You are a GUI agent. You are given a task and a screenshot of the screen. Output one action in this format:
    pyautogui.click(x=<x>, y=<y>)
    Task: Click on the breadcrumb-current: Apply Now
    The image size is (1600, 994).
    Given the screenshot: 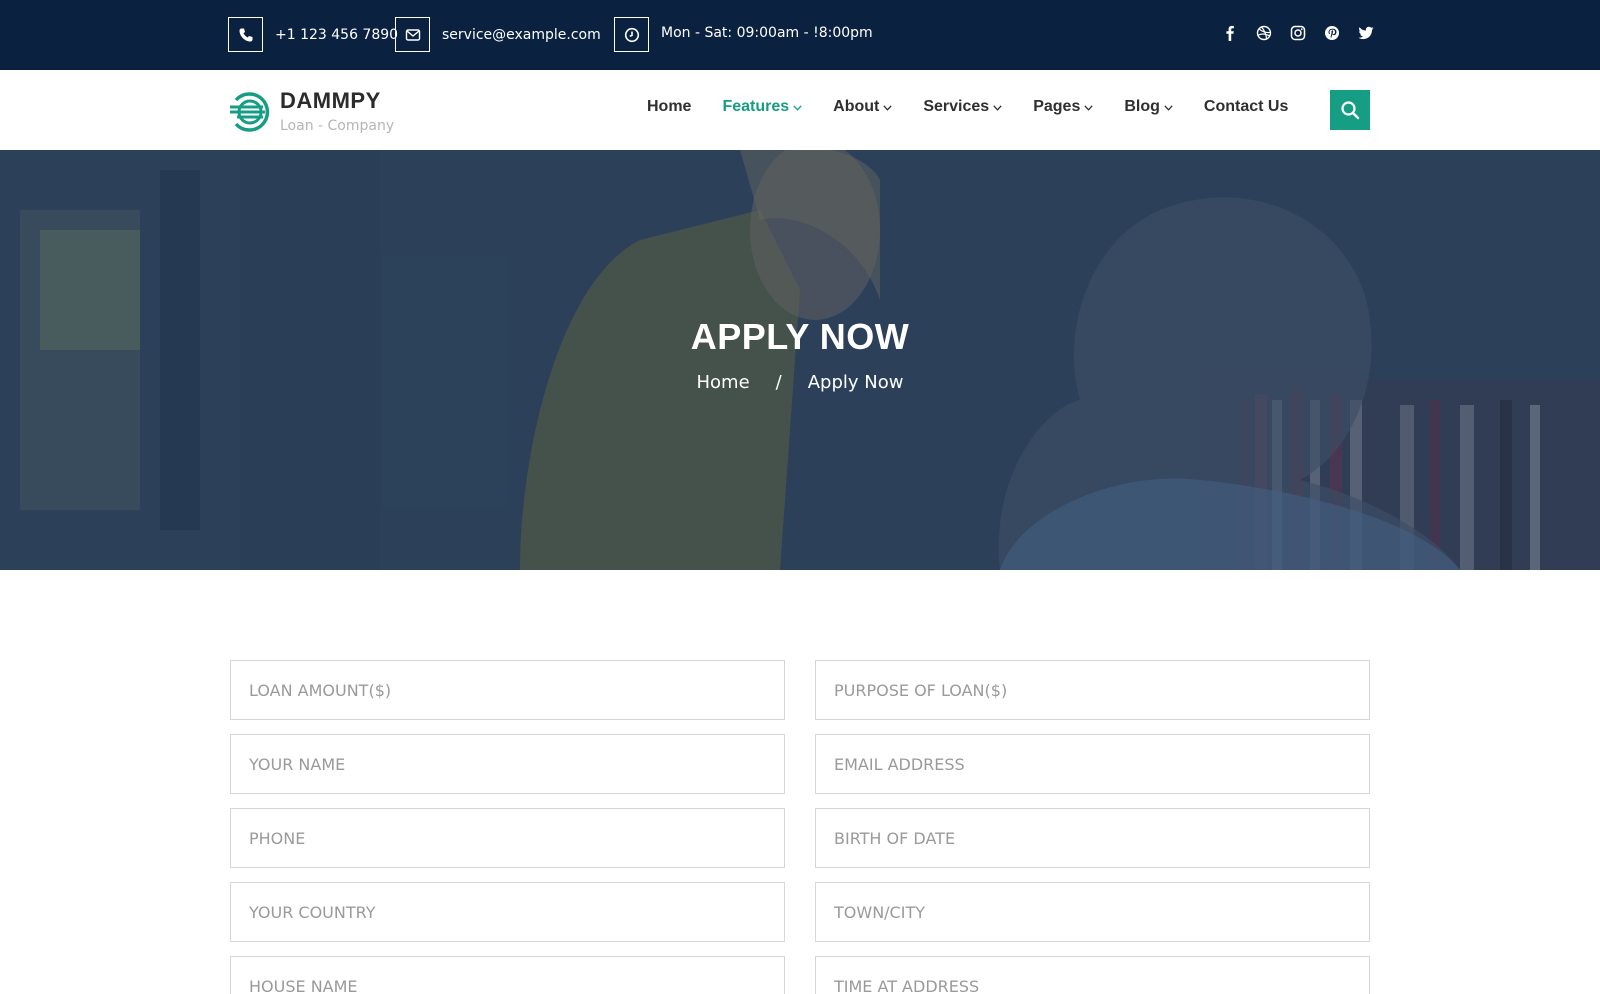 What is the action you would take?
    pyautogui.click(x=855, y=382)
    